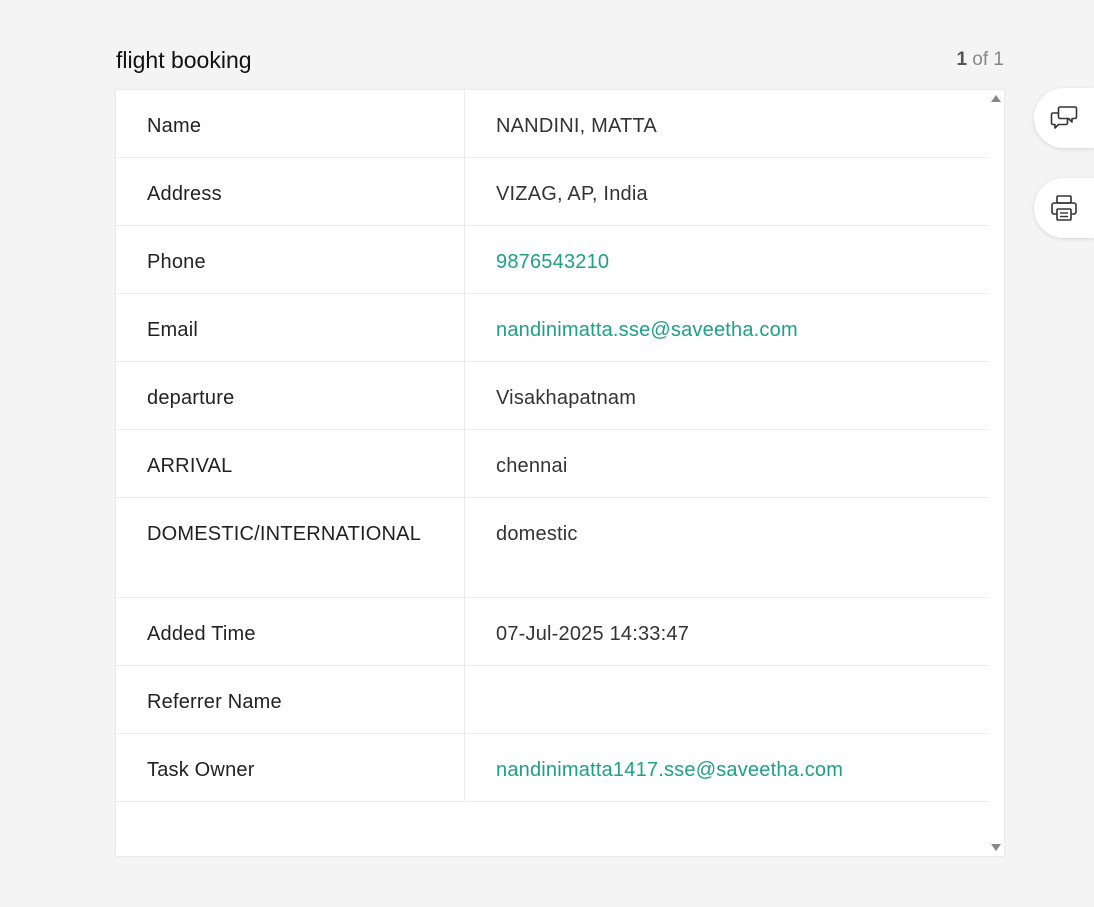 This screenshot has height=907, width=1094. Describe the element at coordinates (726, 327) in the screenshot. I see `email-link: nandinimatta.sse@saveetha.com` at that location.